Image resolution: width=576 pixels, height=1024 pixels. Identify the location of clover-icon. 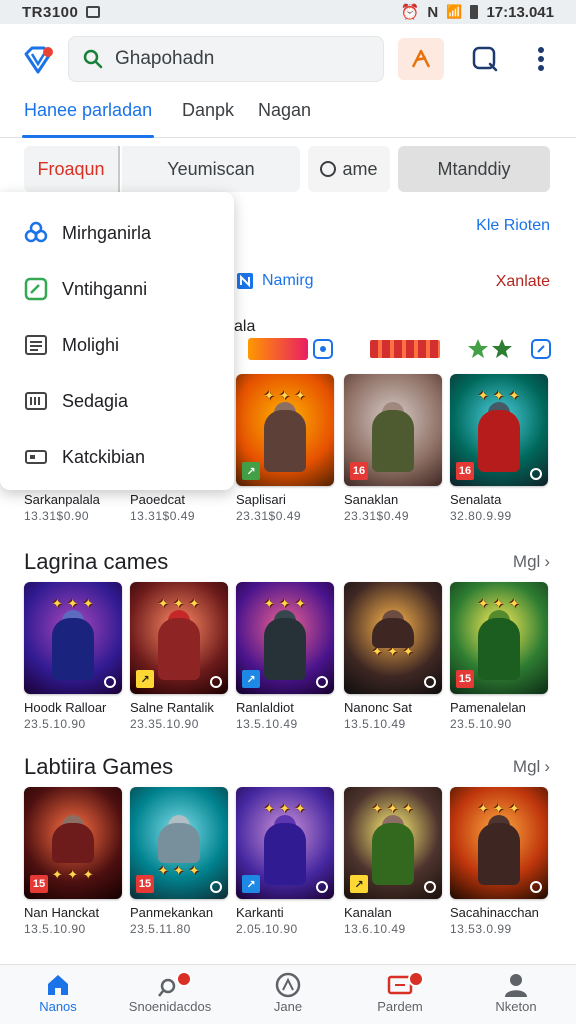
(36, 233).